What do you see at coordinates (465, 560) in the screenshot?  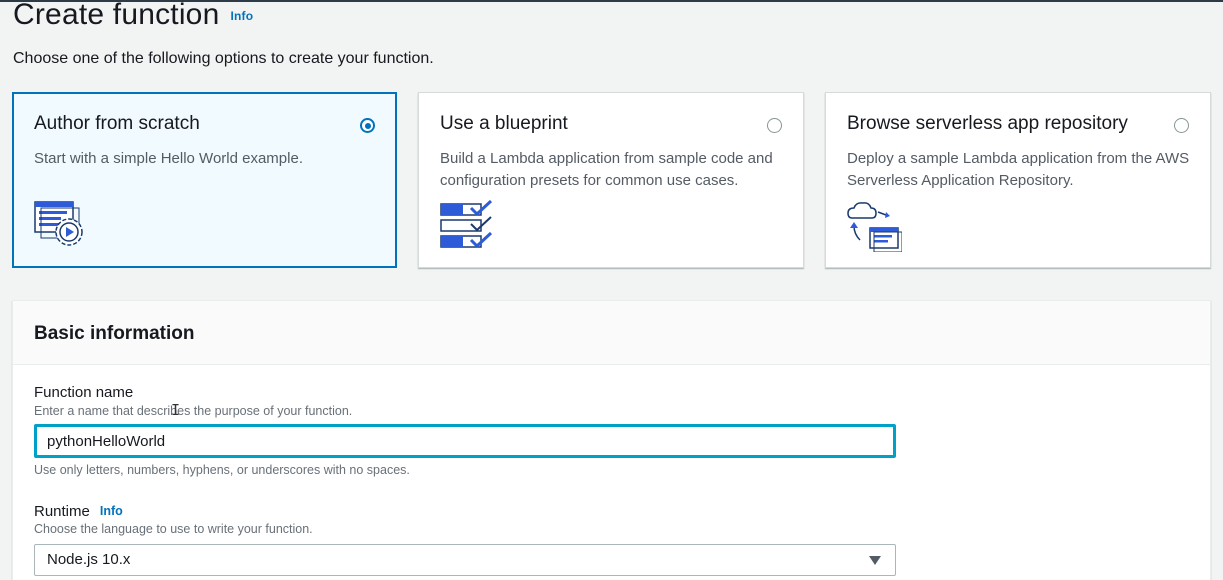 I see `runtime-select: Node.js 10.x` at bounding box center [465, 560].